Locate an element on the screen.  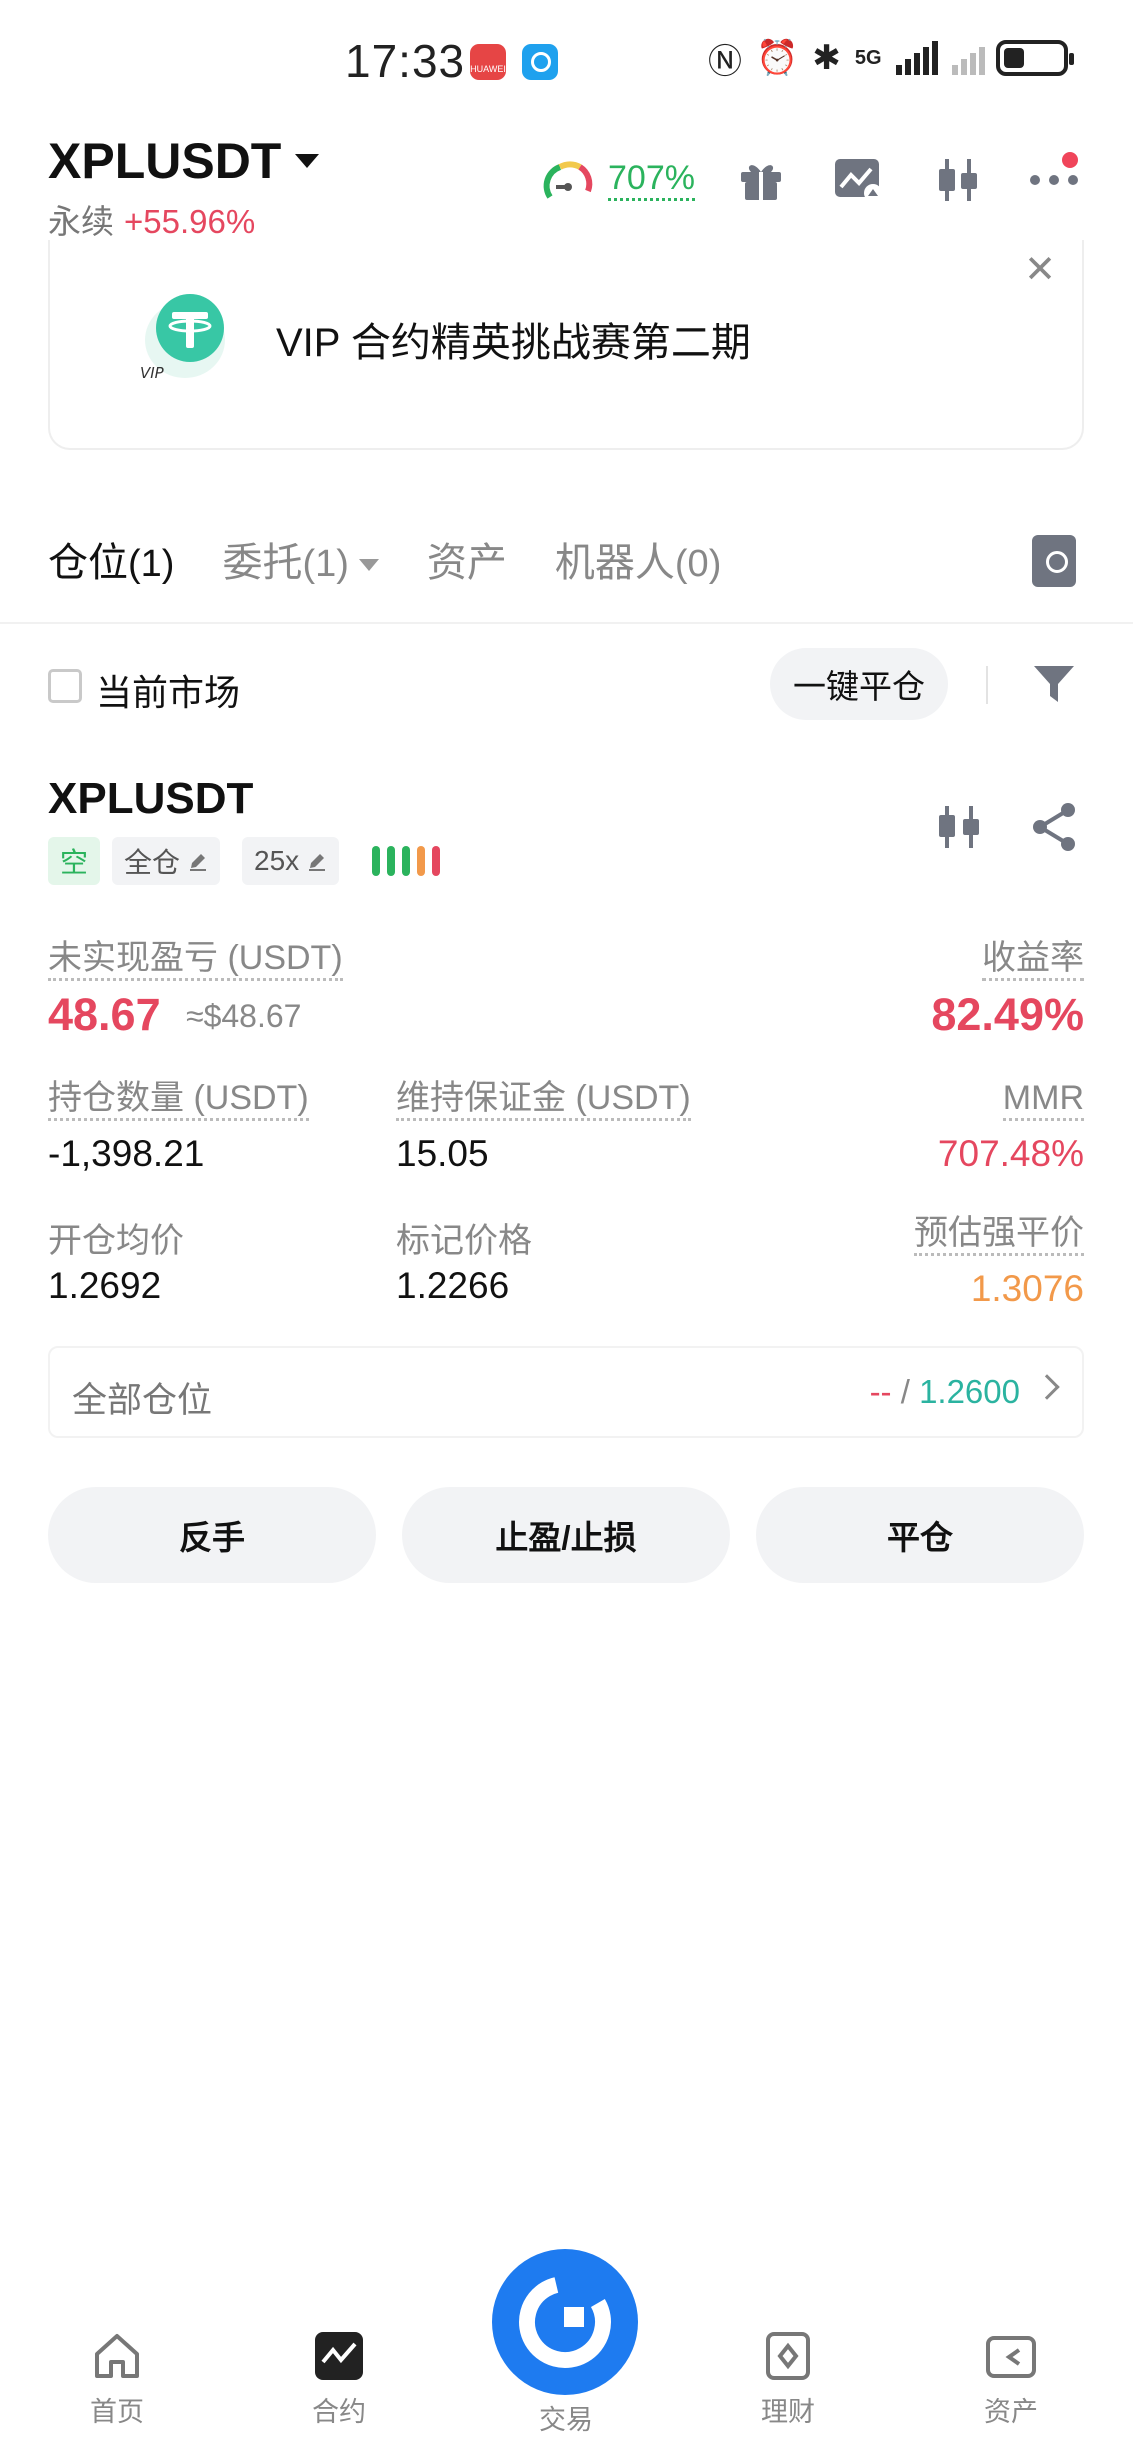
liq-price-value: 1.3076 is located at coordinates (1027, 1288).